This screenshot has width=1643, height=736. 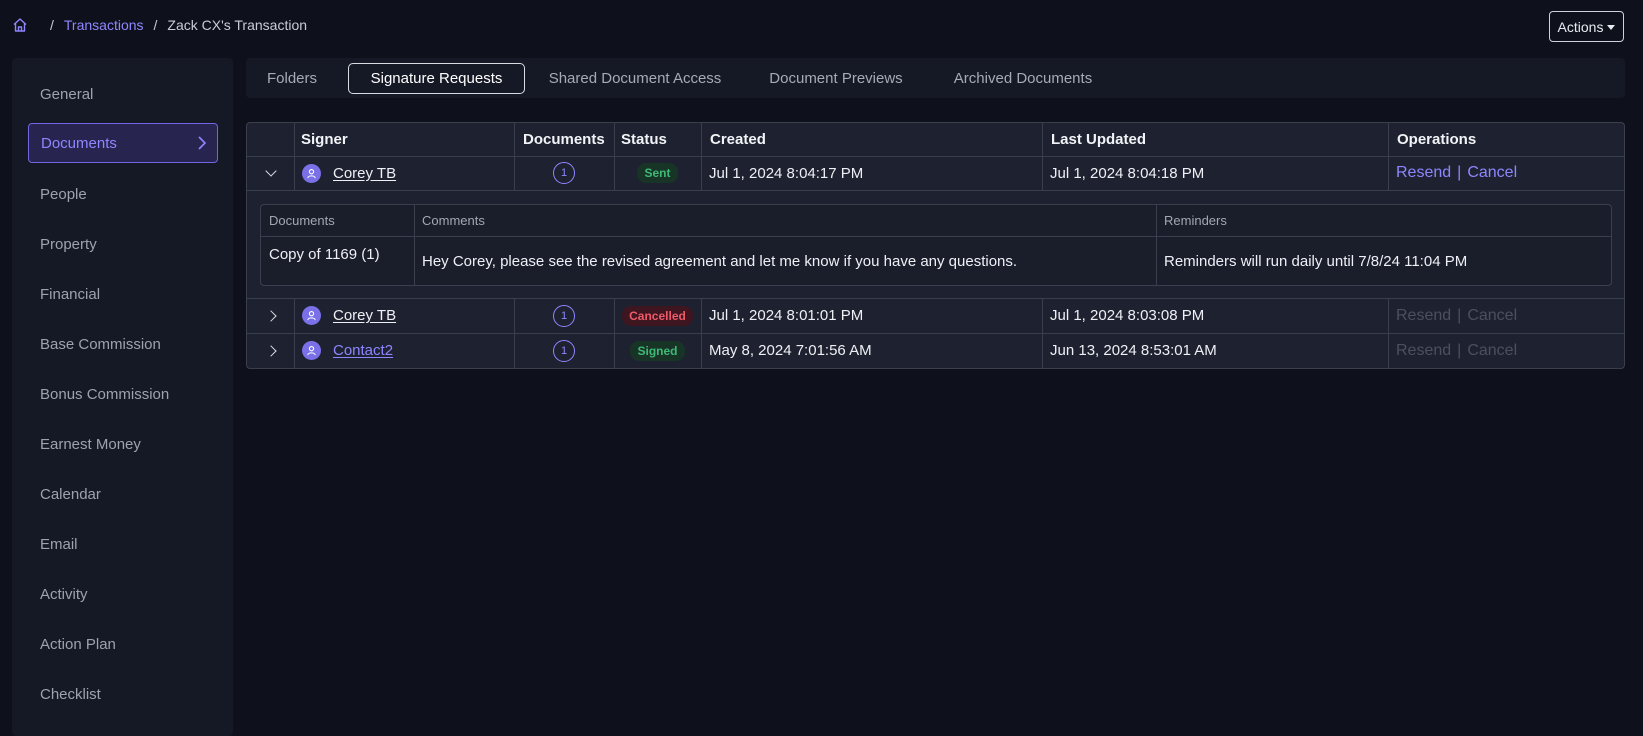 What do you see at coordinates (324, 254) in the screenshot?
I see `detail-document-name: Copy of 1169 (1)` at bounding box center [324, 254].